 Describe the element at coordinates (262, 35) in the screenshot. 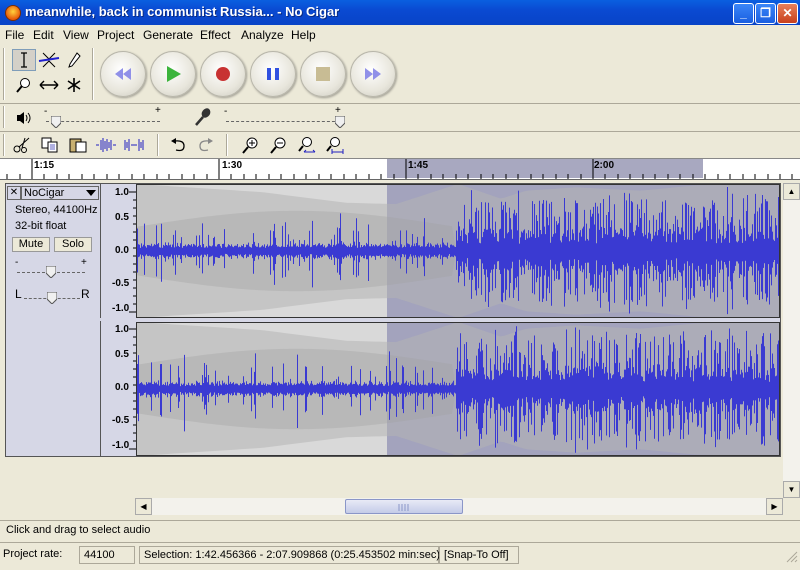

I see `menu-analyze: Analyze` at that location.